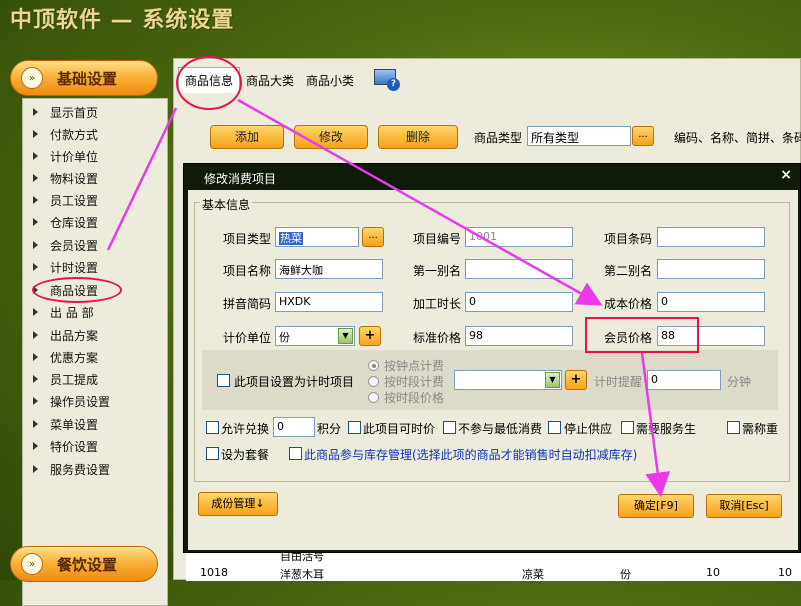 This screenshot has width=801, height=606. I want to click on arrow-to-confirm, so click(655, 425).